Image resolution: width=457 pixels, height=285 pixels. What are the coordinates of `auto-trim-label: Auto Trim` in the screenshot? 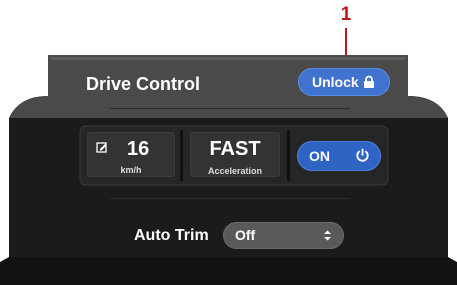 It's located at (171, 235).